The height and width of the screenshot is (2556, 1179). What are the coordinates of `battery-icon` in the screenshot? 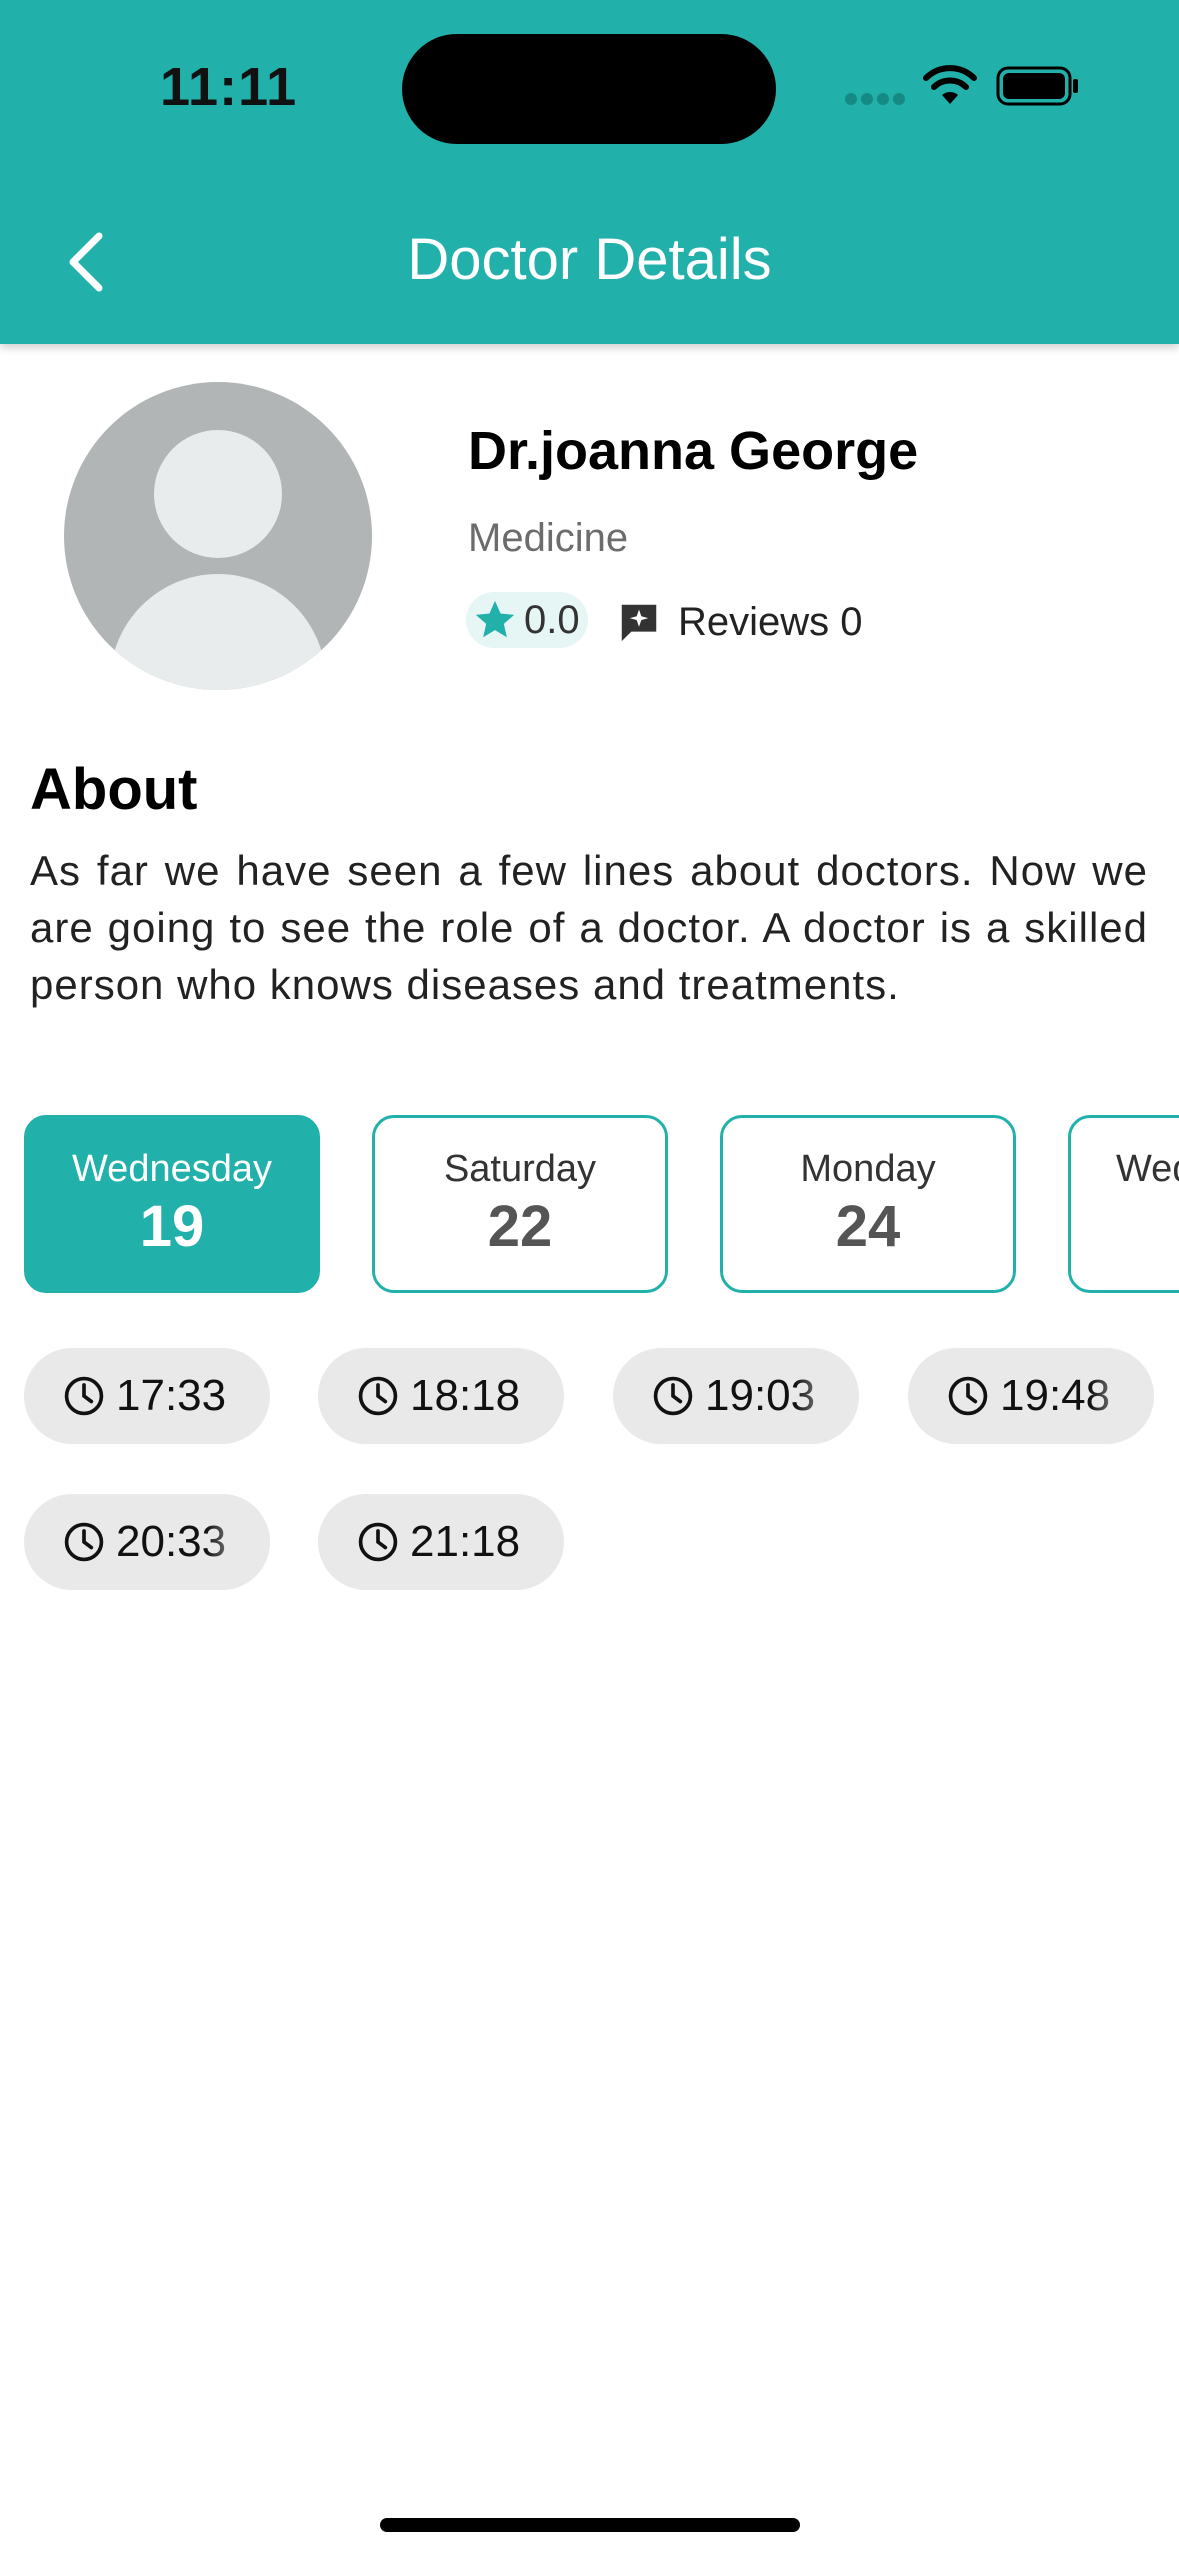 It's located at (1037, 86).